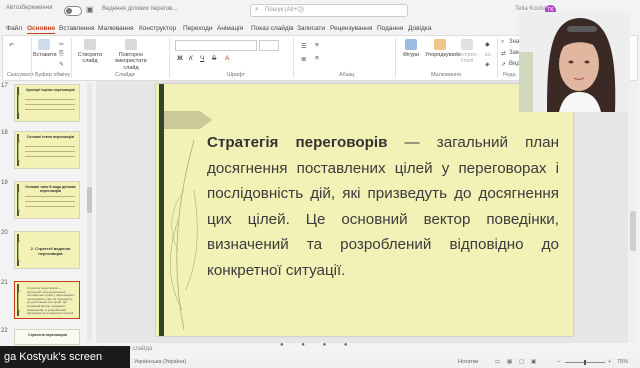 This screenshot has width=640, height=368. What do you see at coordinates (250, 349) in the screenshot?
I see `notes-pane: Нотатки до слайда` at bounding box center [250, 349].